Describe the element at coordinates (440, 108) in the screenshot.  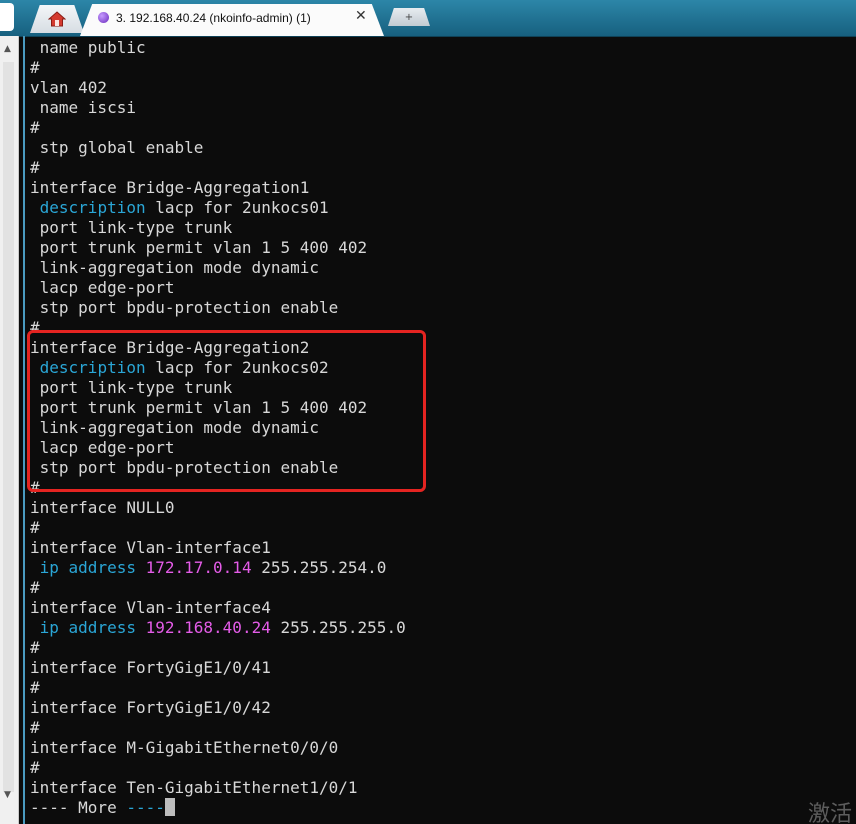
I see `terminal-line: name iscsi` at that location.